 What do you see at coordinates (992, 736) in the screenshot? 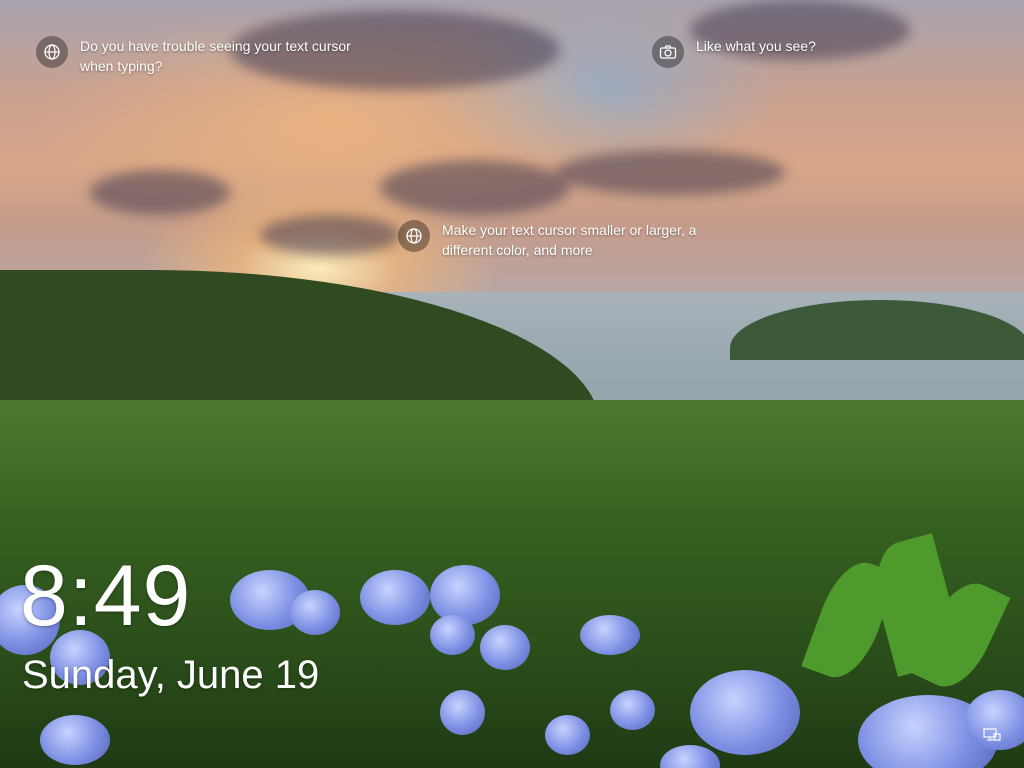
I see `network-icon` at bounding box center [992, 736].